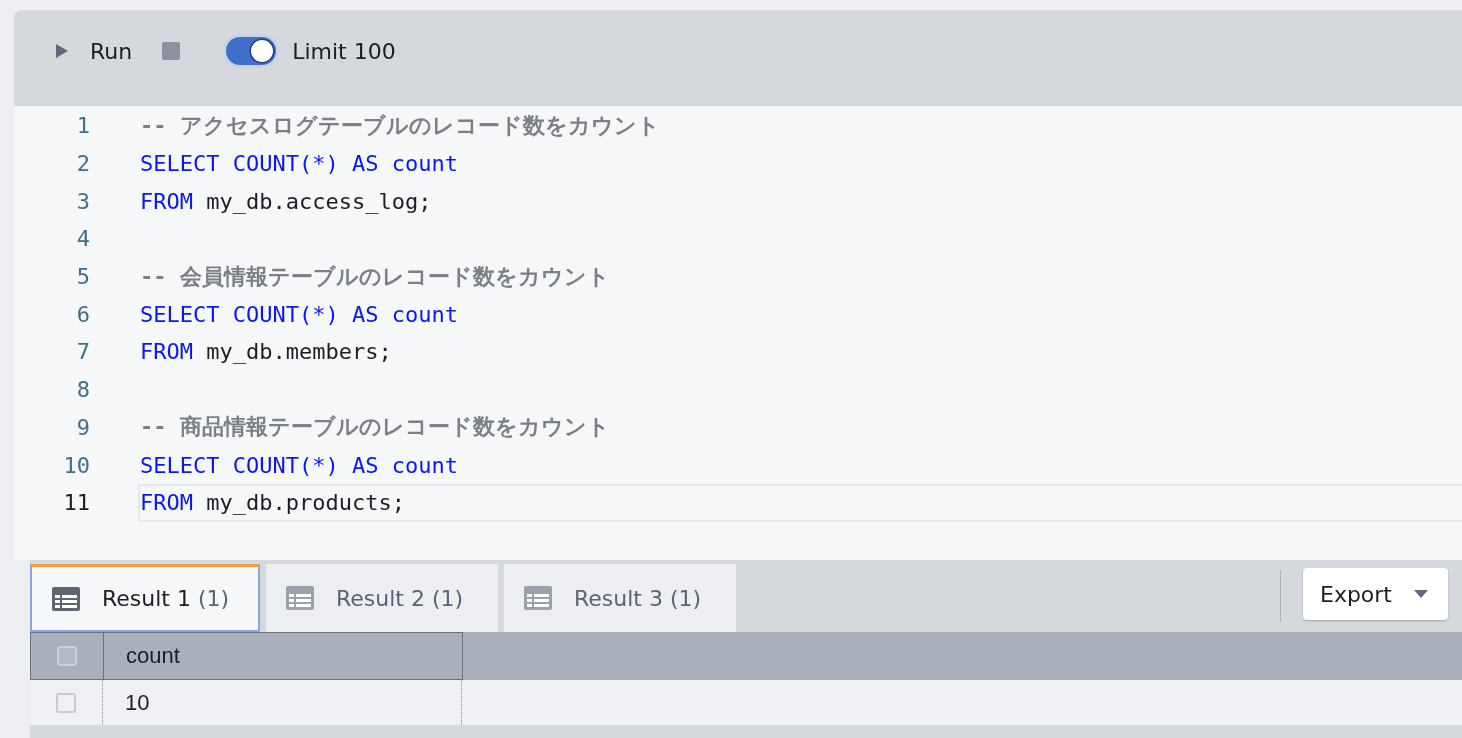 The height and width of the screenshot is (738, 1462). What do you see at coordinates (145, 598) in the screenshot?
I see `result-tab: Result 1 (1)` at bounding box center [145, 598].